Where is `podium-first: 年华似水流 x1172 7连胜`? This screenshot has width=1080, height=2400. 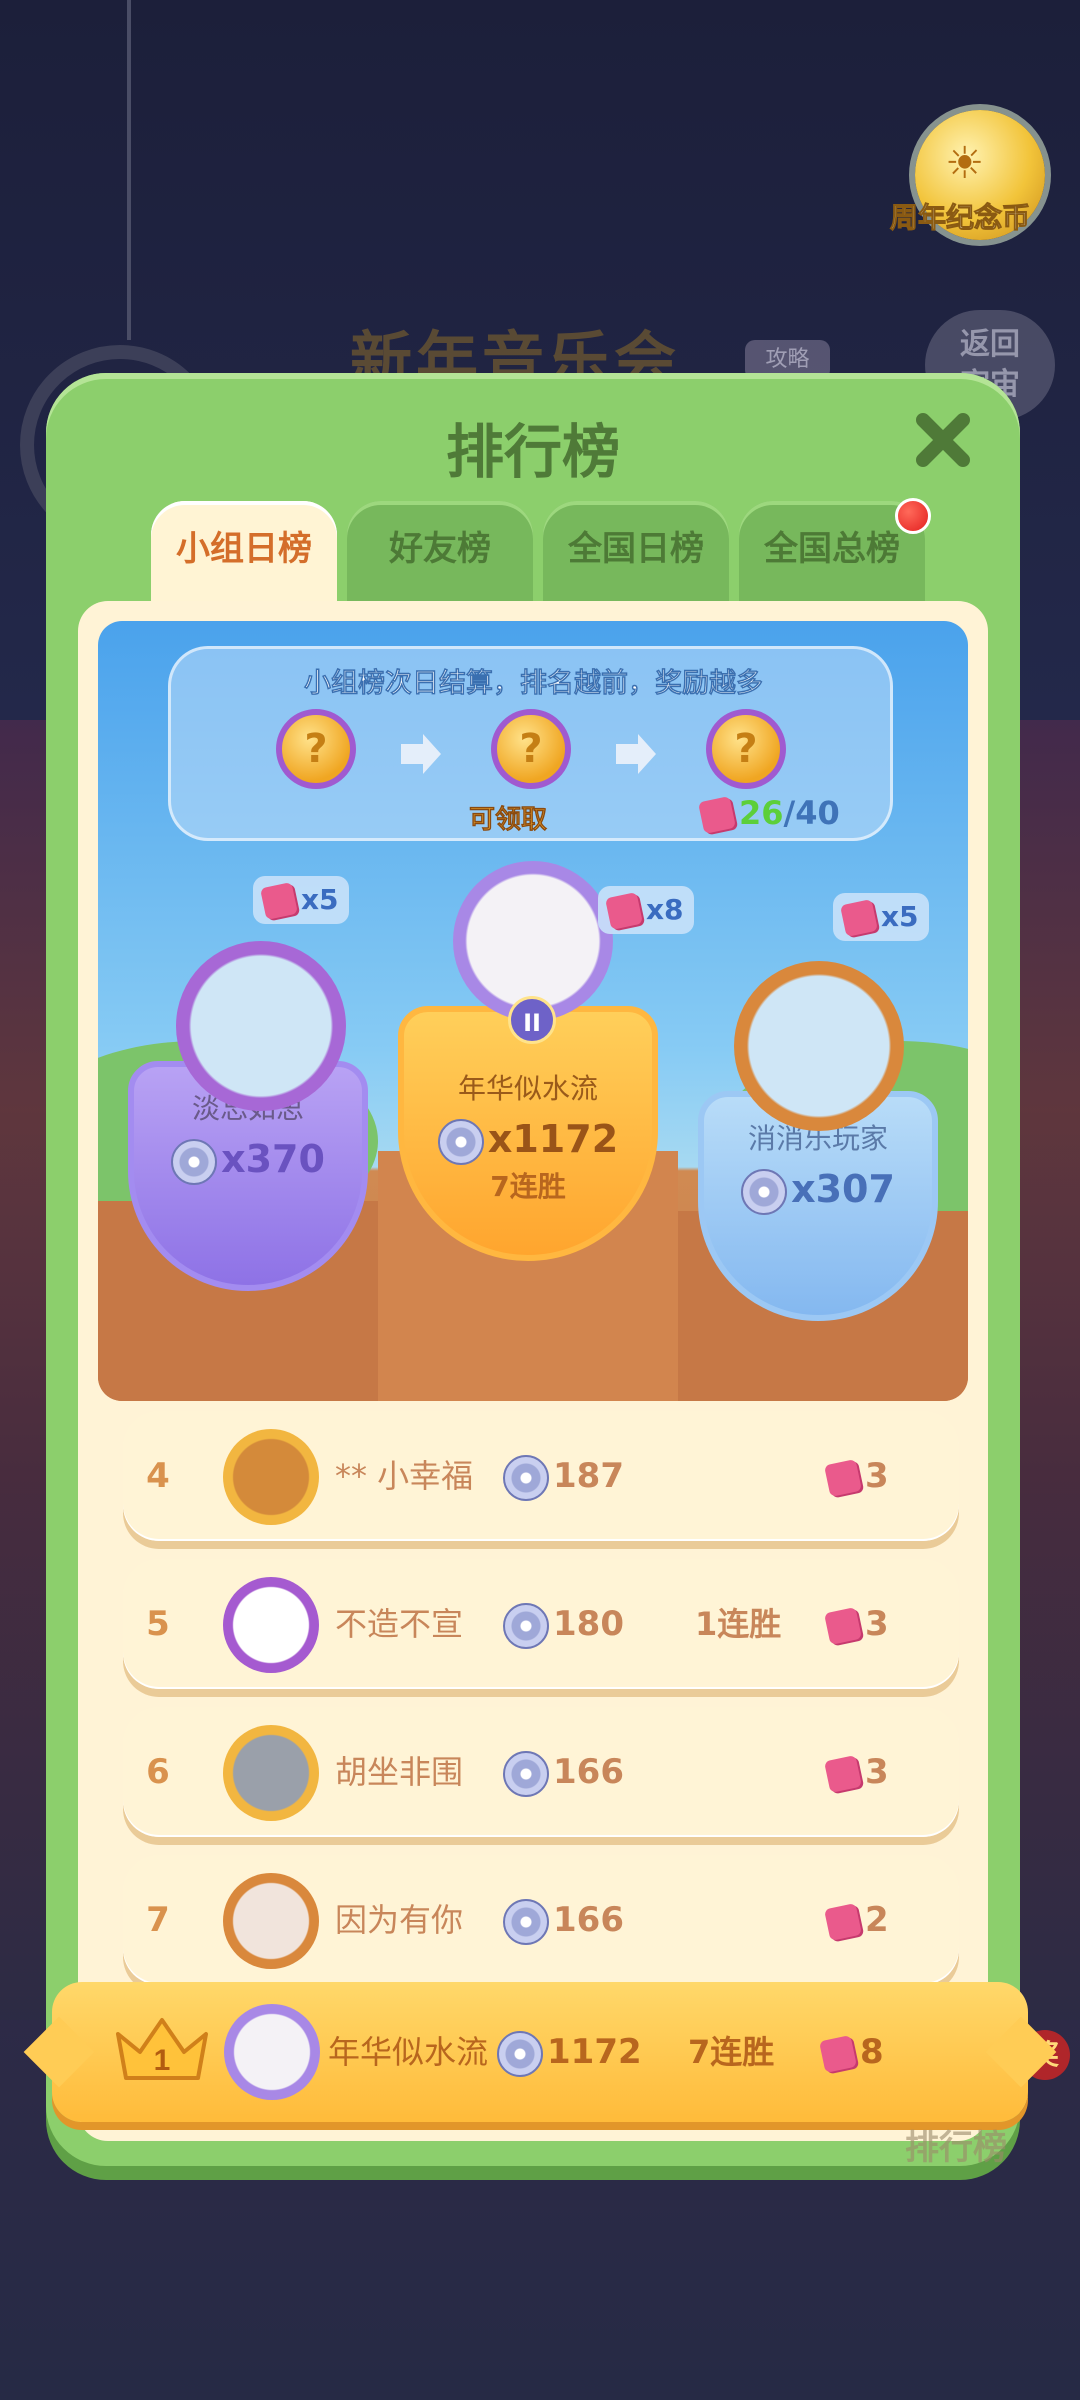 podium-first: 年华似水流 x1172 7连胜 is located at coordinates (528, 1133).